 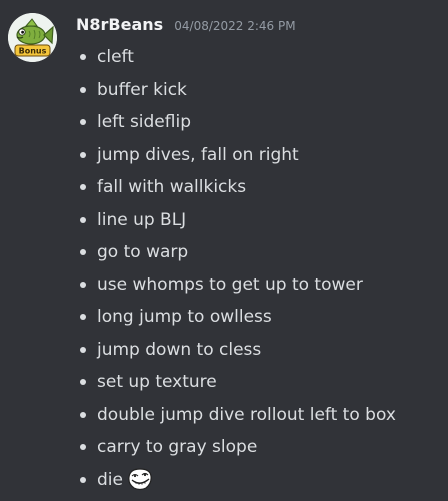 I want to click on list-item: line up BLJ, so click(x=237, y=221).